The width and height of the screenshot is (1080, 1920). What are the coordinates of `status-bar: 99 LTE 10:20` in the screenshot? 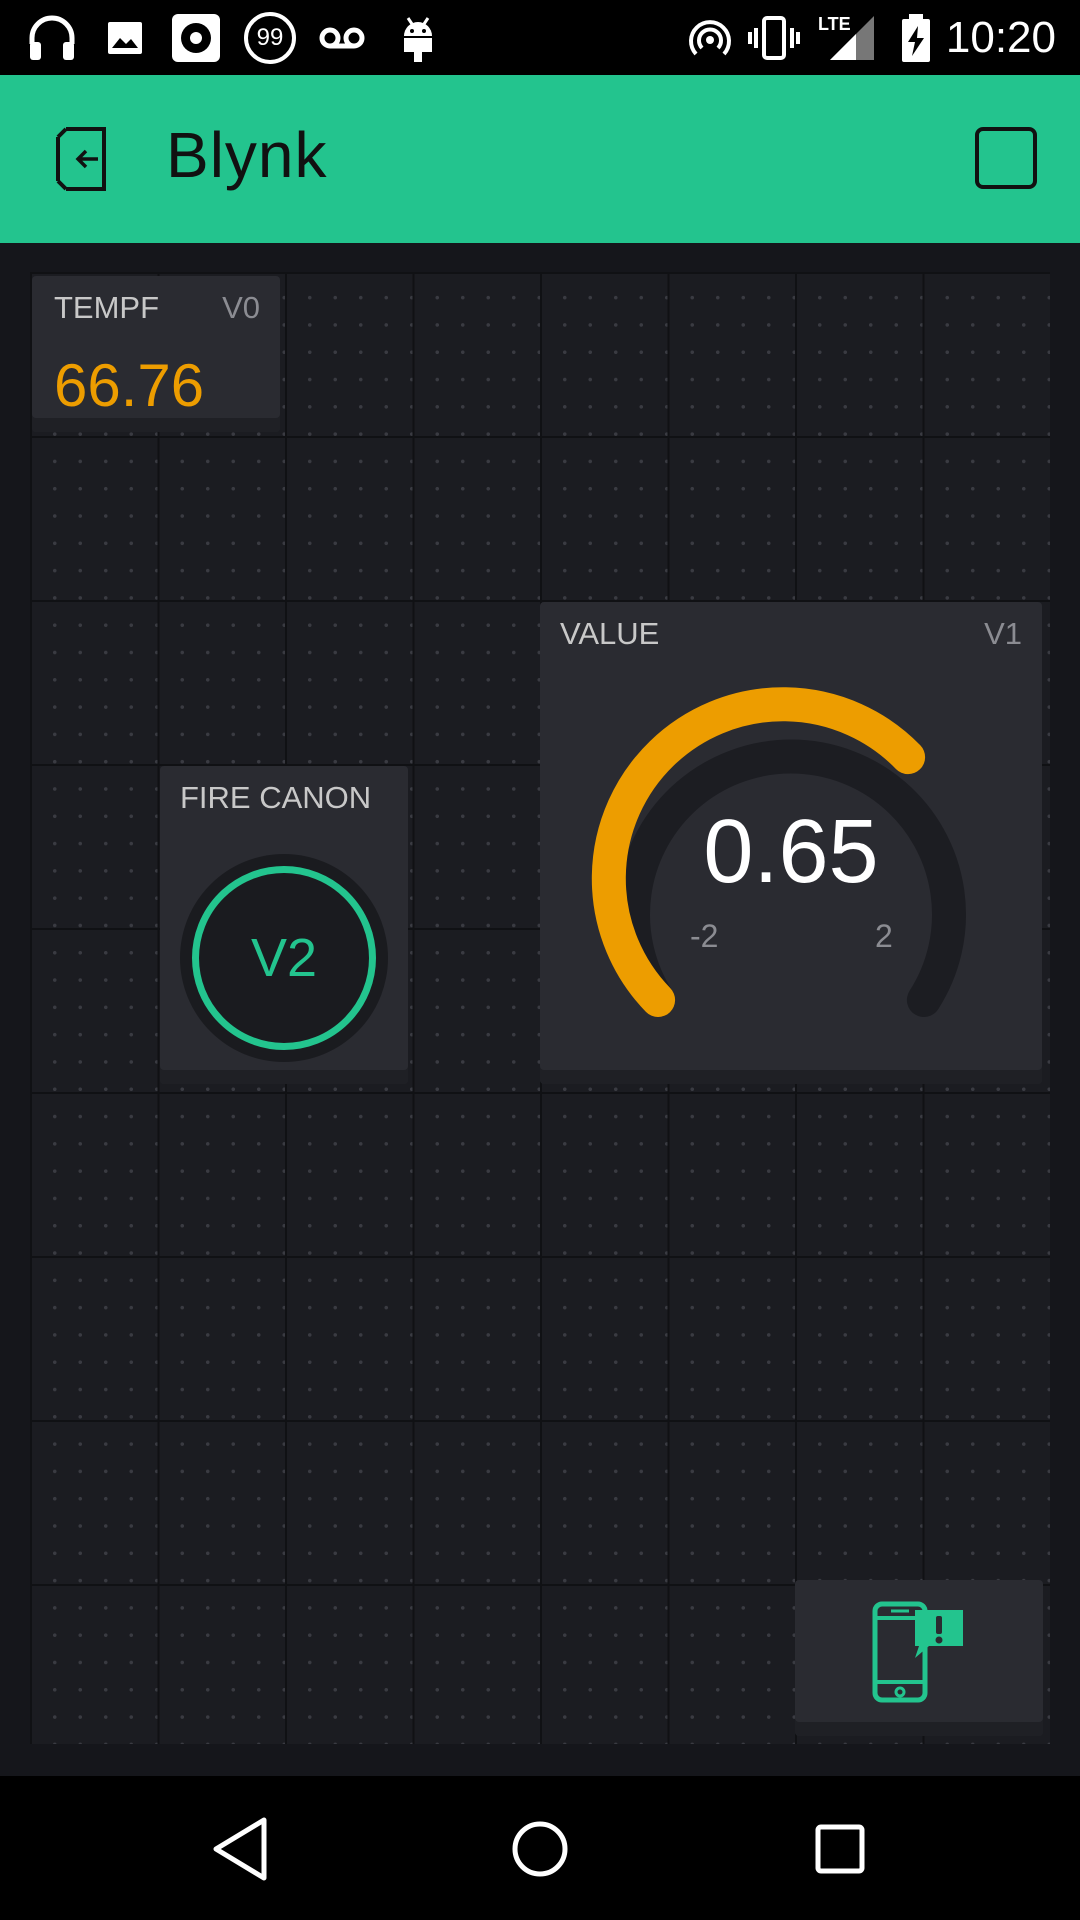 It's located at (540, 37).